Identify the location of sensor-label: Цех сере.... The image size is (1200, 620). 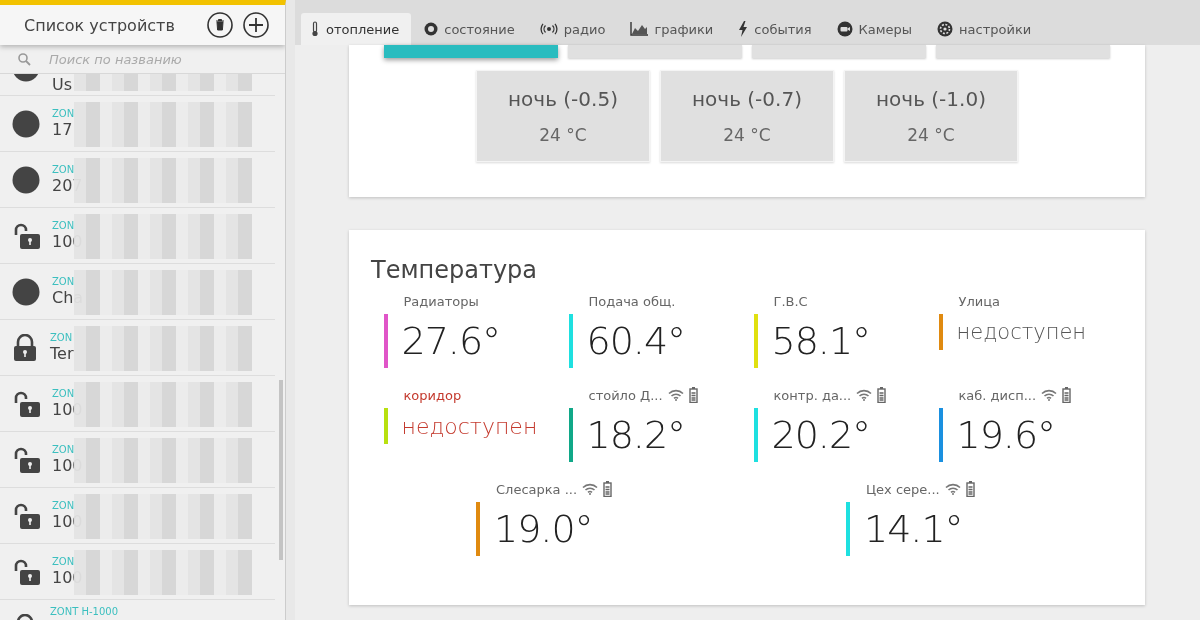
(903, 489).